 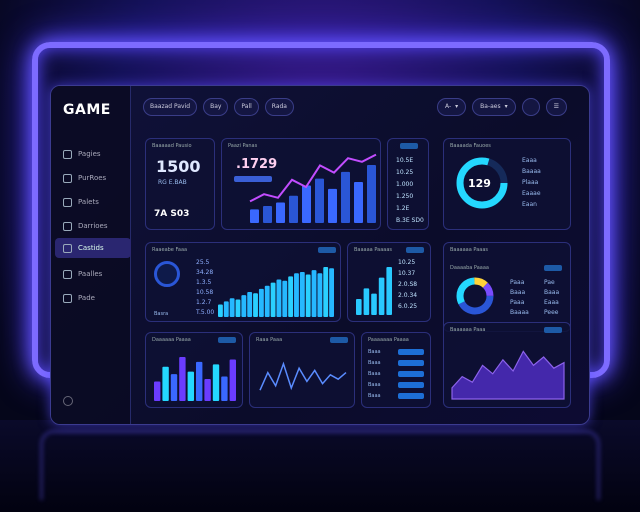 What do you see at coordinates (403, 208) in the screenshot?
I see `list-value: 1.2E` at bounding box center [403, 208].